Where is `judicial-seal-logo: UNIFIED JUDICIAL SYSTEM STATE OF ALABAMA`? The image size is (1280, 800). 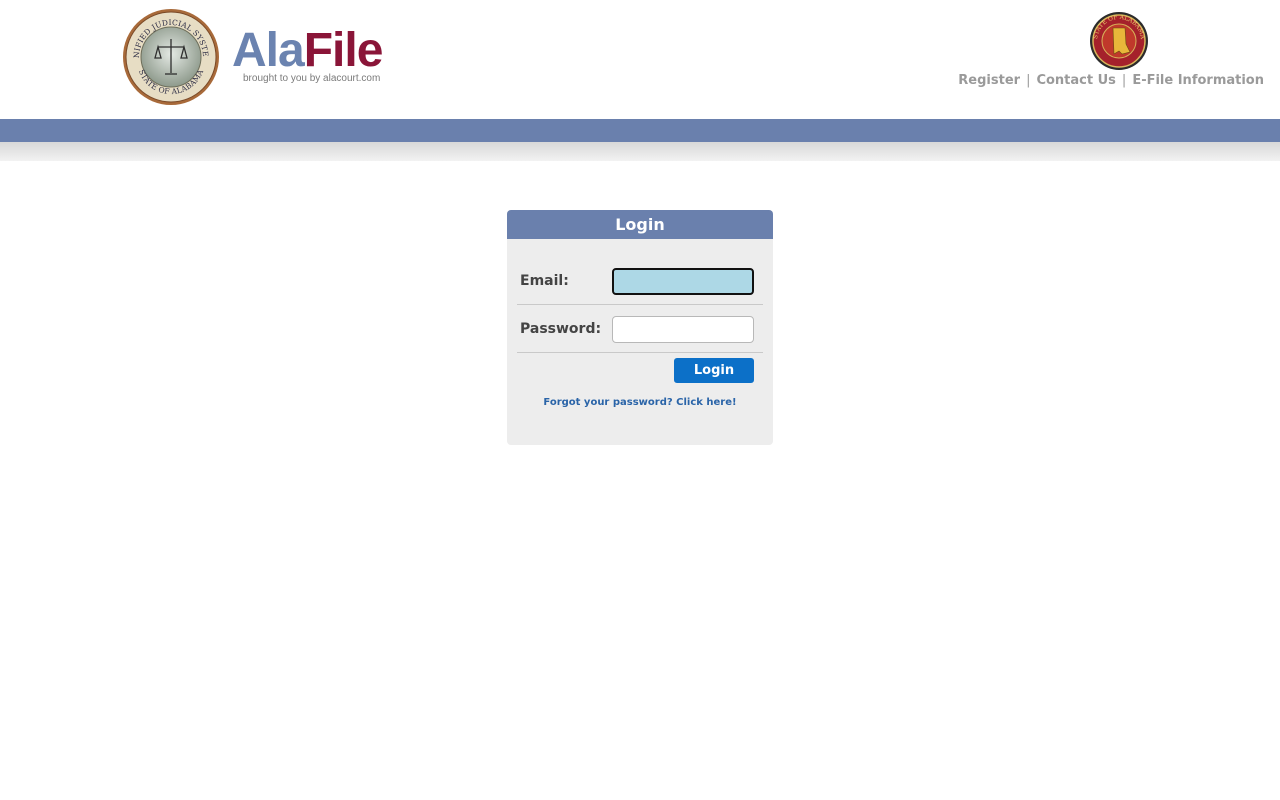
judicial-seal-logo: UNIFIED JUDICIAL SYSTEM STATE OF ALABAMA is located at coordinates (170, 56).